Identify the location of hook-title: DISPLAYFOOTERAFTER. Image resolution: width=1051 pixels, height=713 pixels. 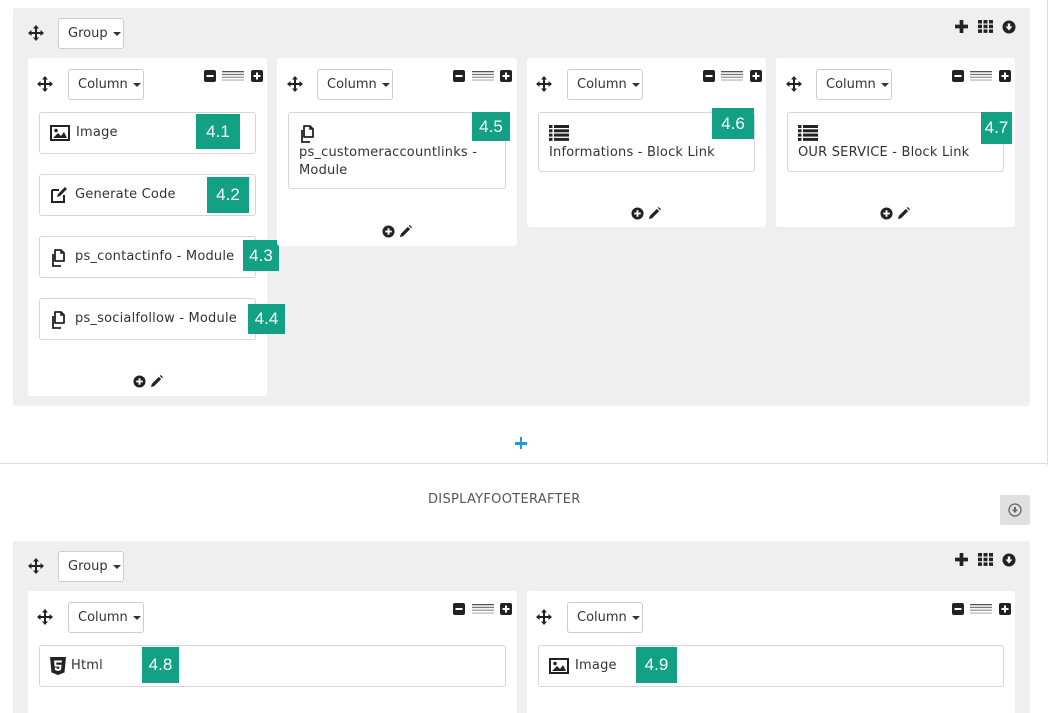
(504, 499).